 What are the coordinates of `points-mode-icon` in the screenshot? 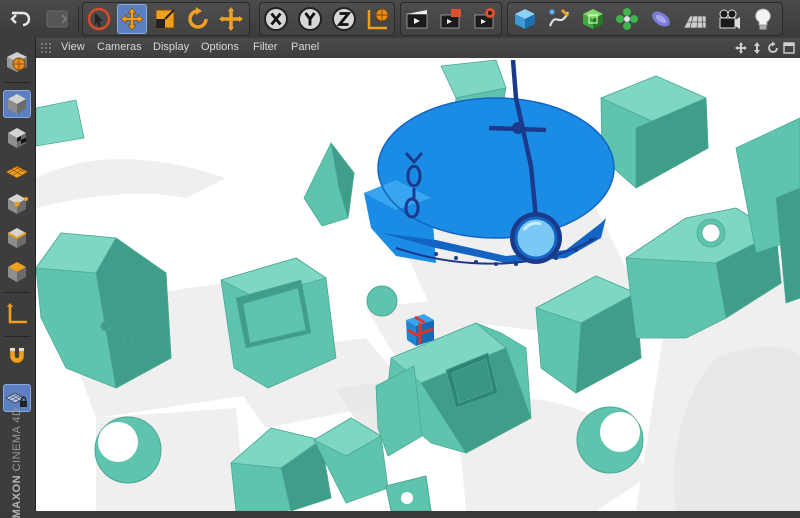 It's located at (17, 204).